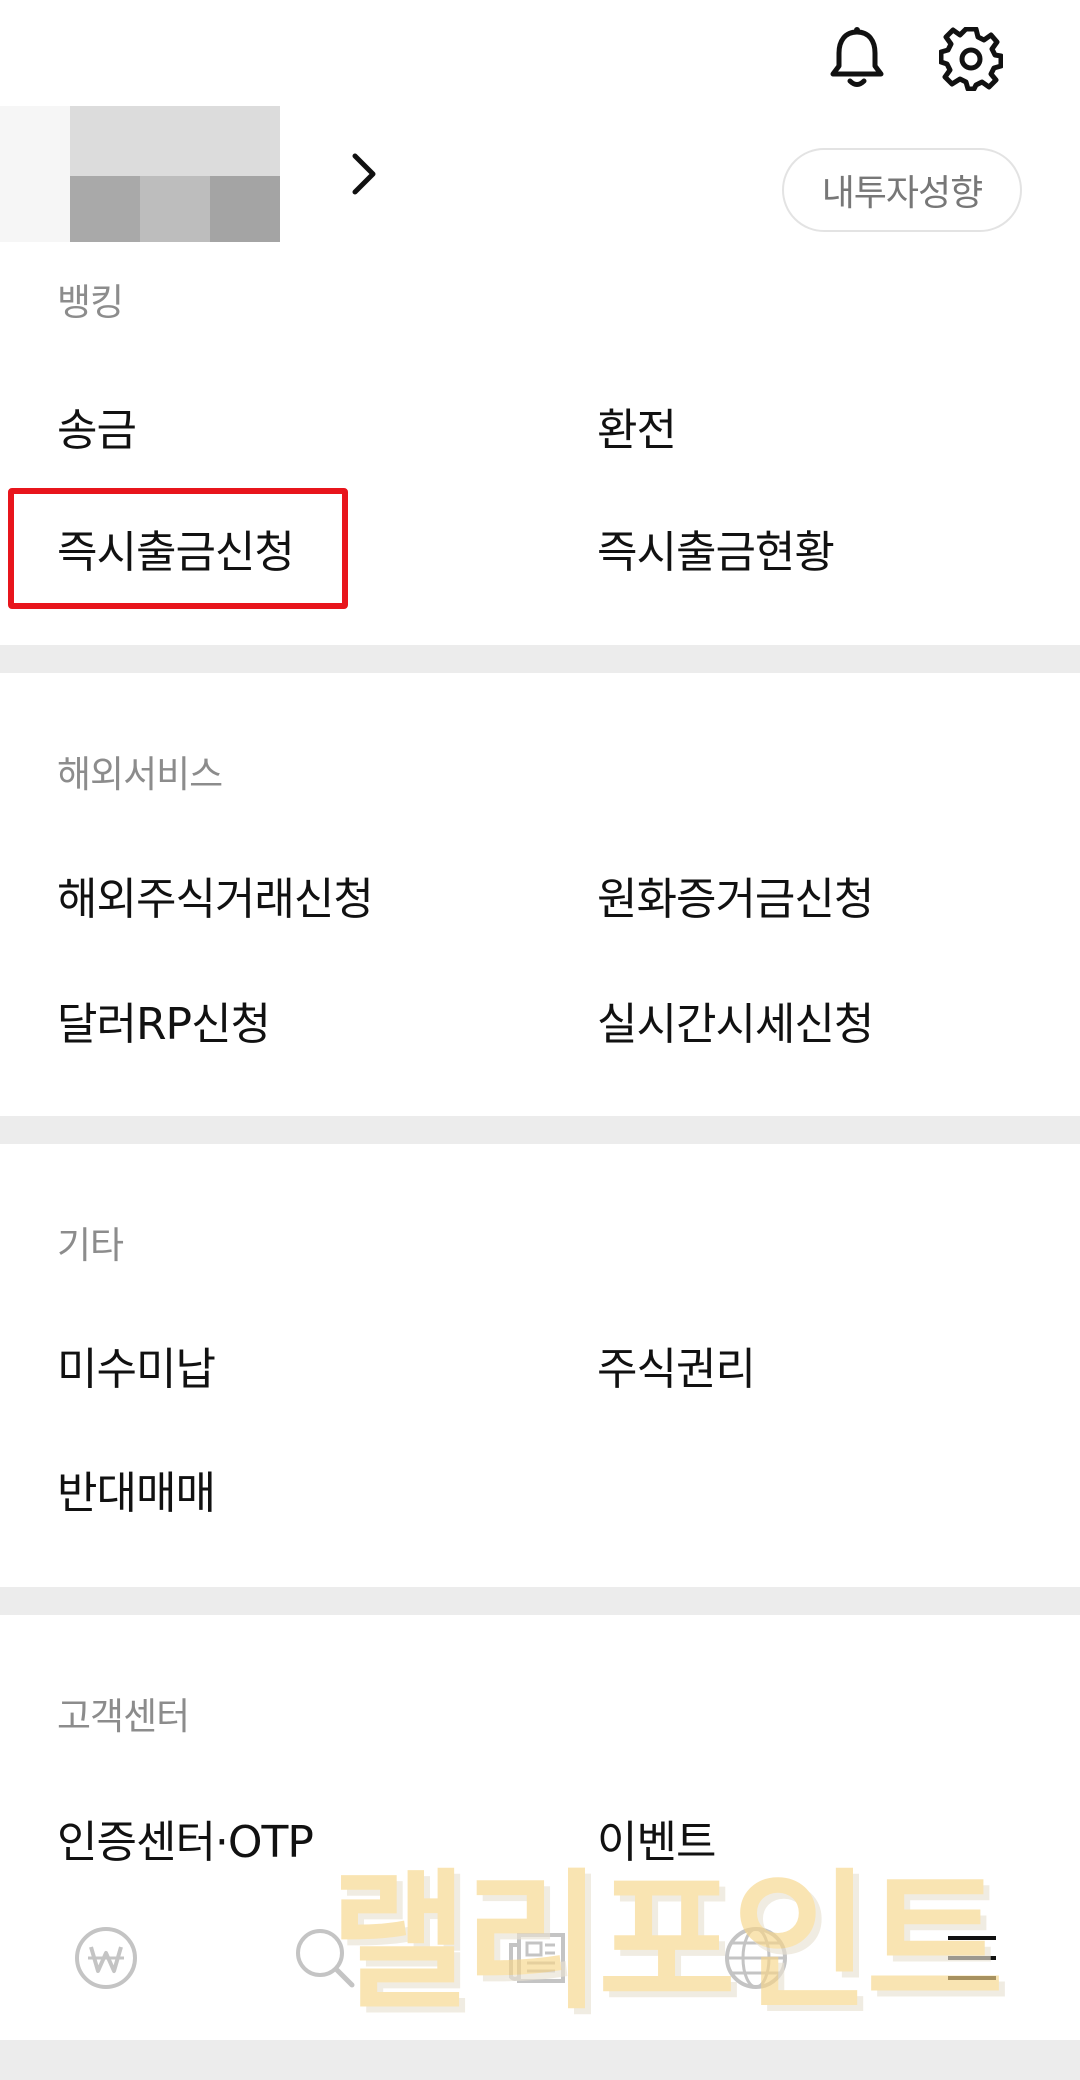 This screenshot has width=1080, height=2080. Describe the element at coordinates (365, 174) in the screenshot. I see `chevron-right-icon` at that location.